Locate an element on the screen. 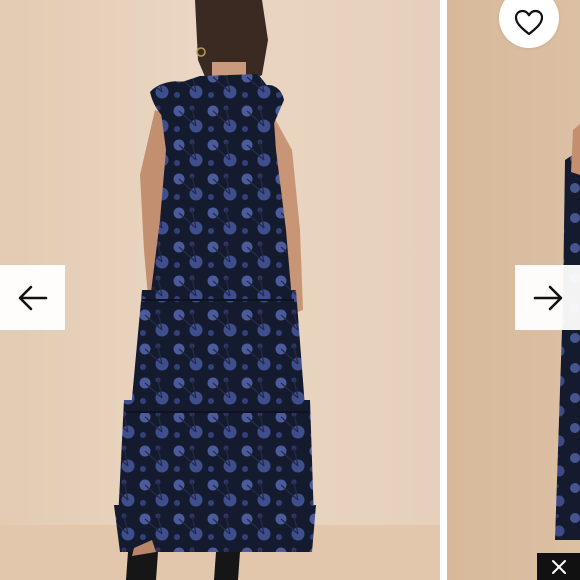  previous-image-button is located at coordinates (32, 297).